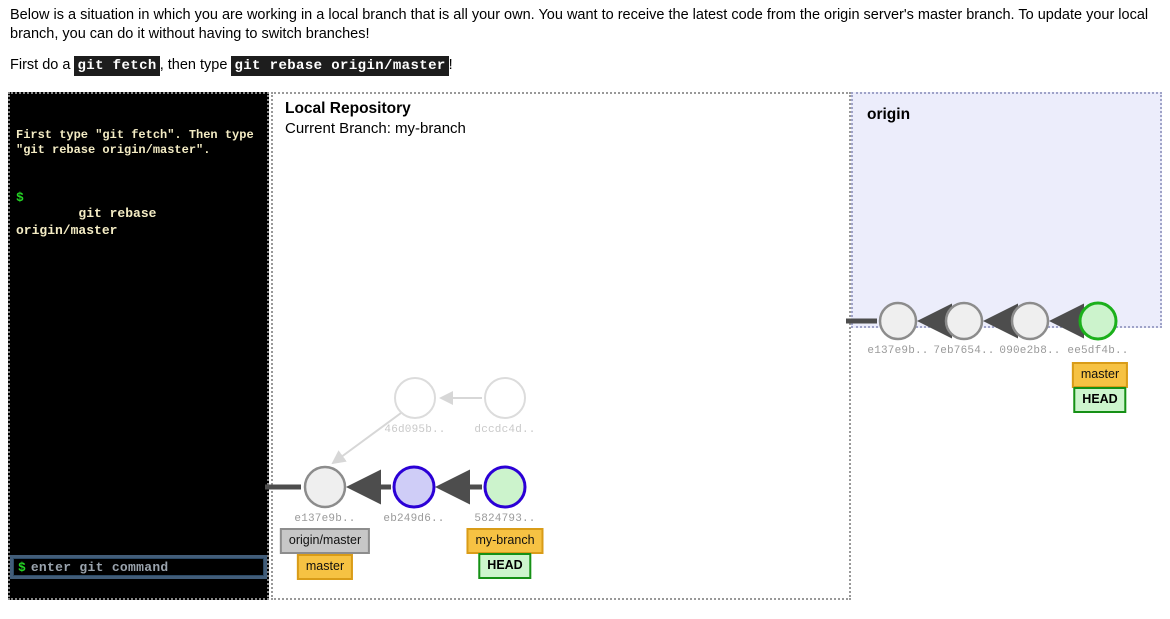 This screenshot has width=1170, height=619. What do you see at coordinates (450, 65) in the screenshot?
I see `intro-tail-text: !` at bounding box center [450, 65].